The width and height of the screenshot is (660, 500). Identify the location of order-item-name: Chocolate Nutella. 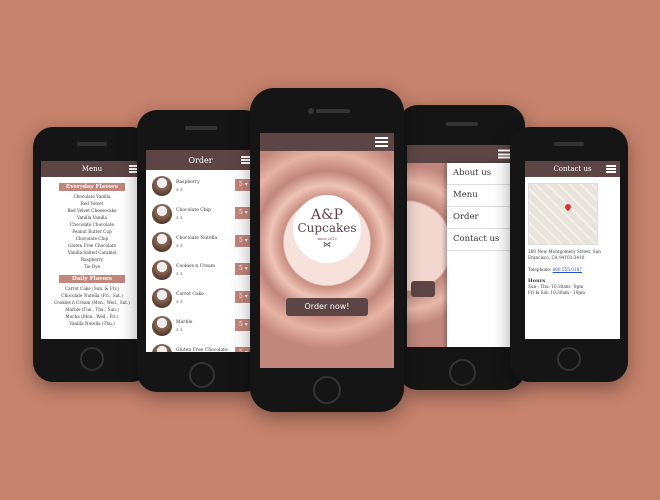
(197, 238).